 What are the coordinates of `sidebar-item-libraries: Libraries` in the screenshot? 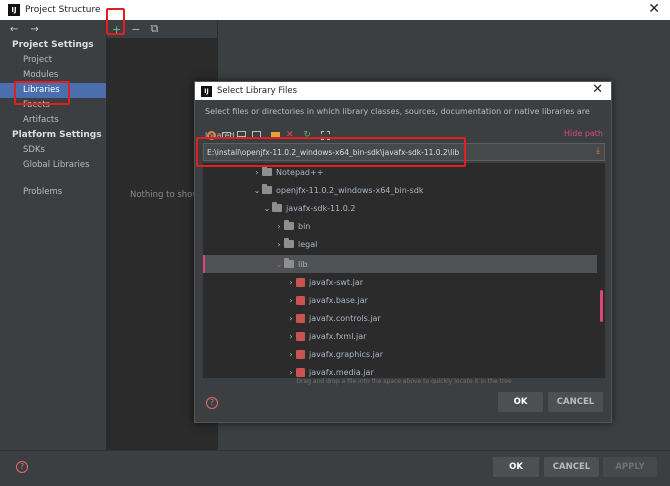 It's located at (53, 90).